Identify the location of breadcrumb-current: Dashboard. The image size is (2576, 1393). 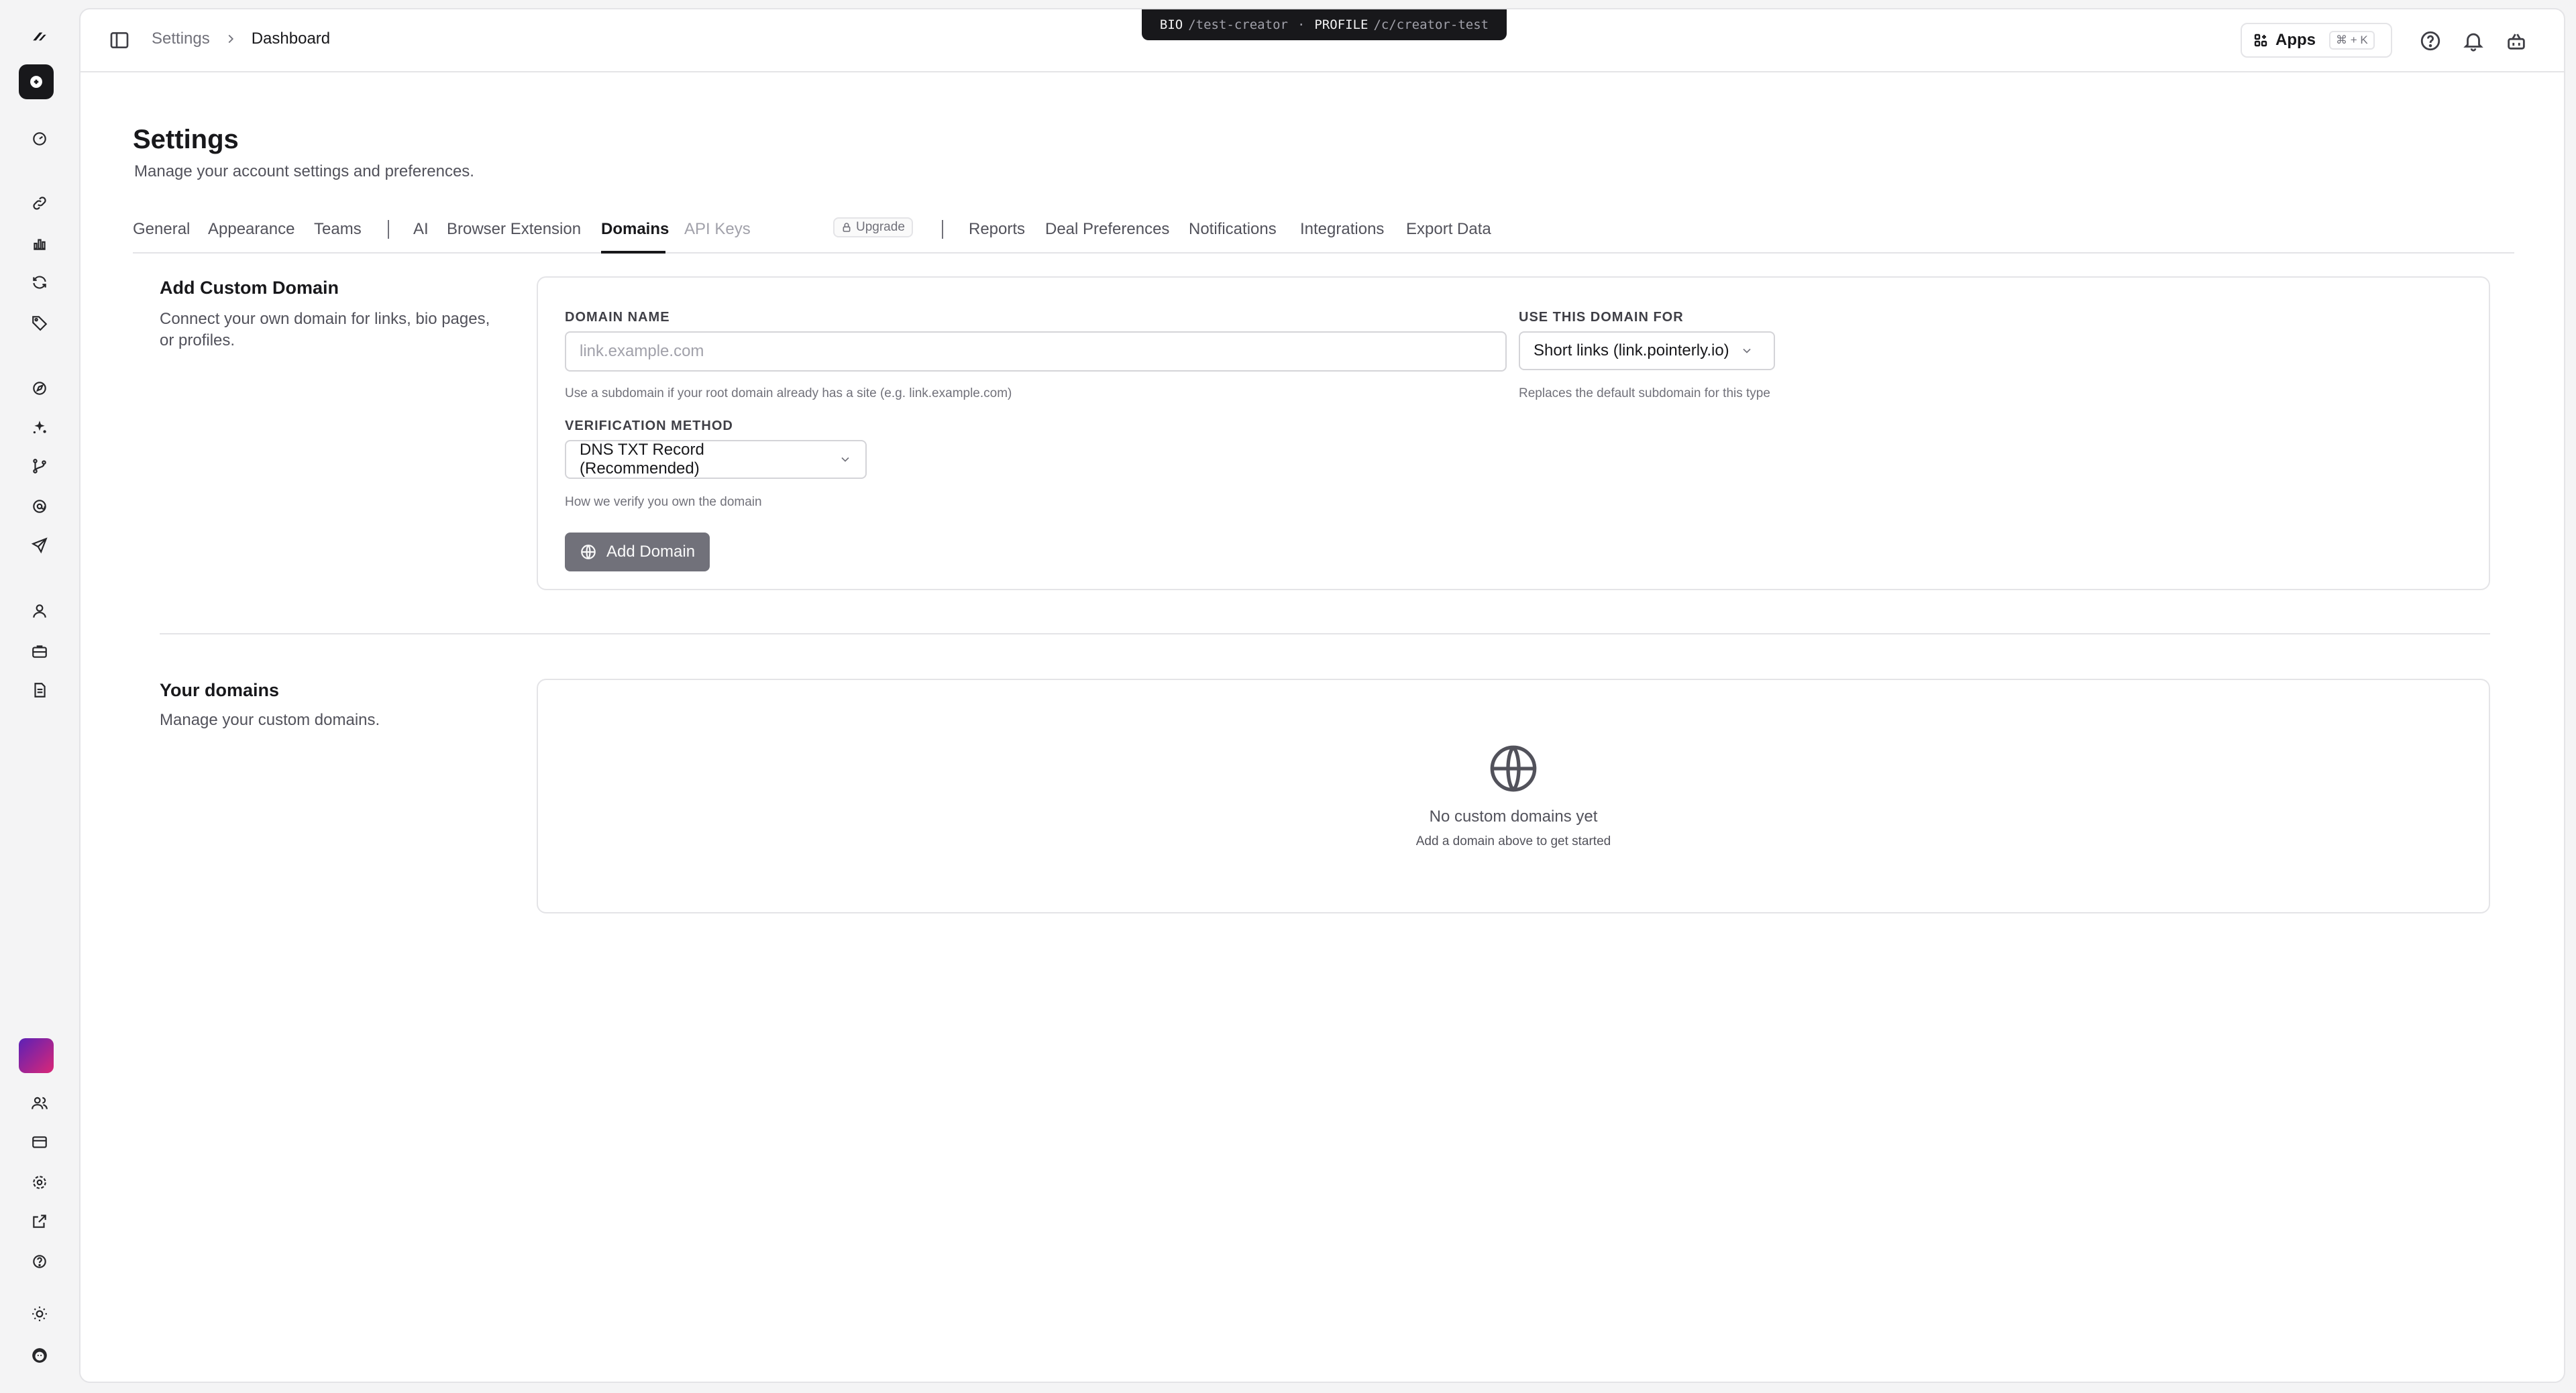
(291, 39).